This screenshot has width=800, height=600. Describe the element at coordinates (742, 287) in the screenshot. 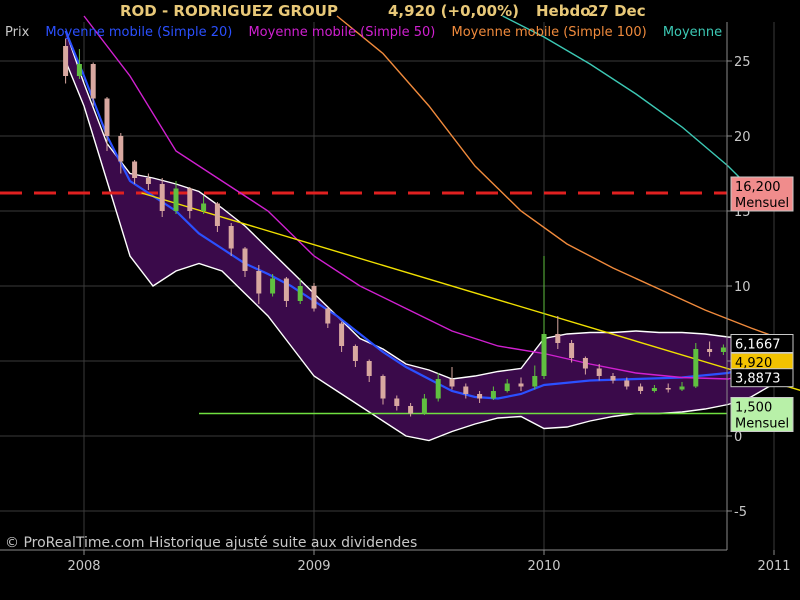

I see `y-tick-label: 10` at that location.